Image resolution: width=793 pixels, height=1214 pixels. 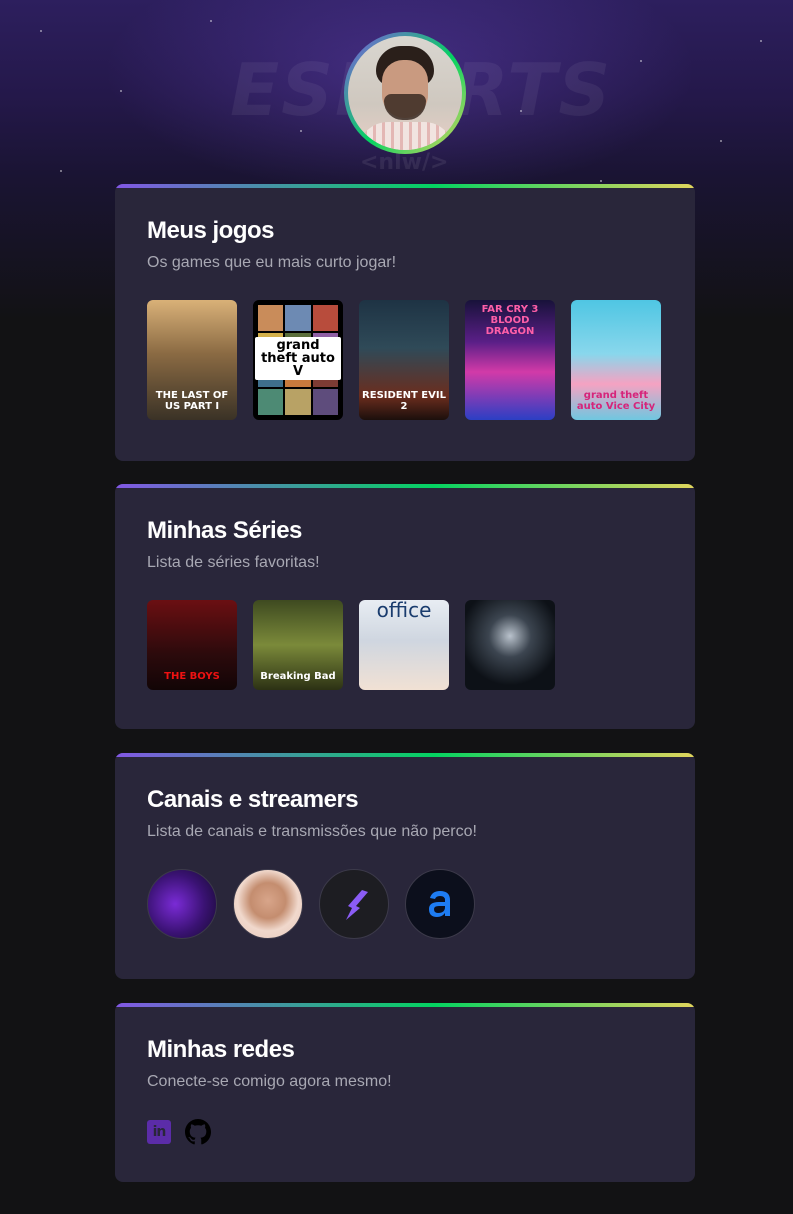 I want to click on game-caption: grand theft auto V, so click(x=298, y=358).